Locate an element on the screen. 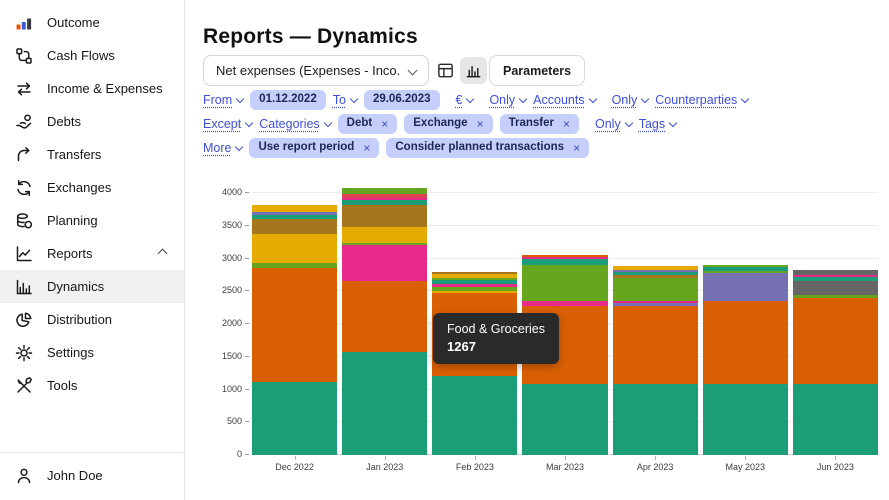  chip-consider-planned-transactions: Consider planned transactions × is located at coordinates (488, 148).